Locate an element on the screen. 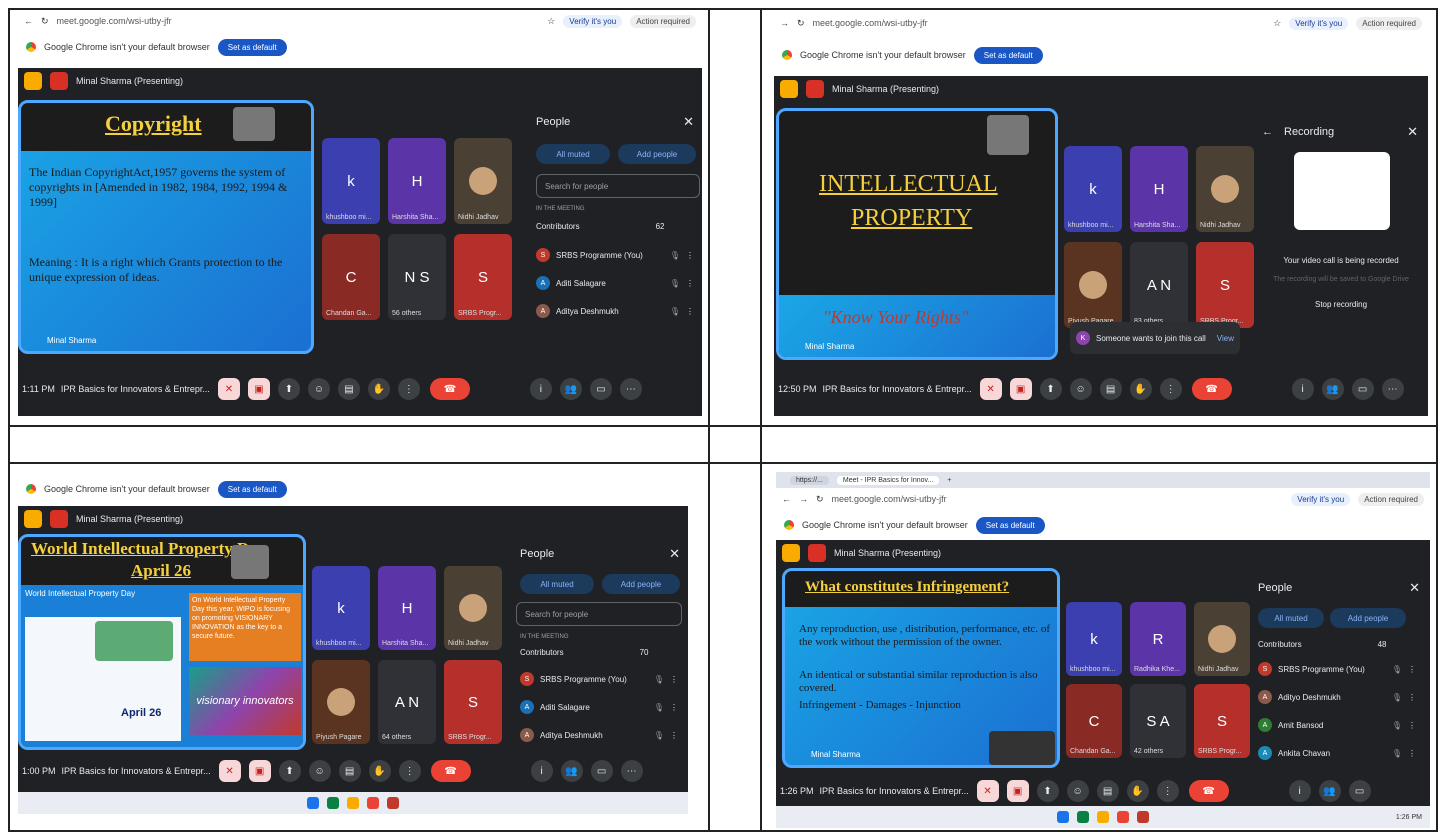 This screenshot has height=837, width=1446. captions-button: ▤ is located at coordinates (348, 389).